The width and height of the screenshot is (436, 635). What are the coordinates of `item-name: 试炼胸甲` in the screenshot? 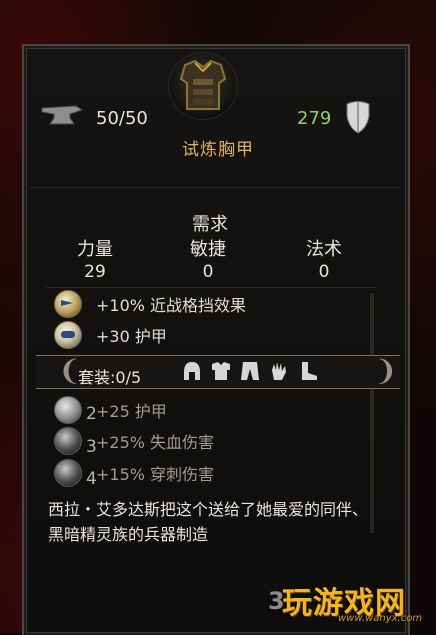 It's located at (218, 150).